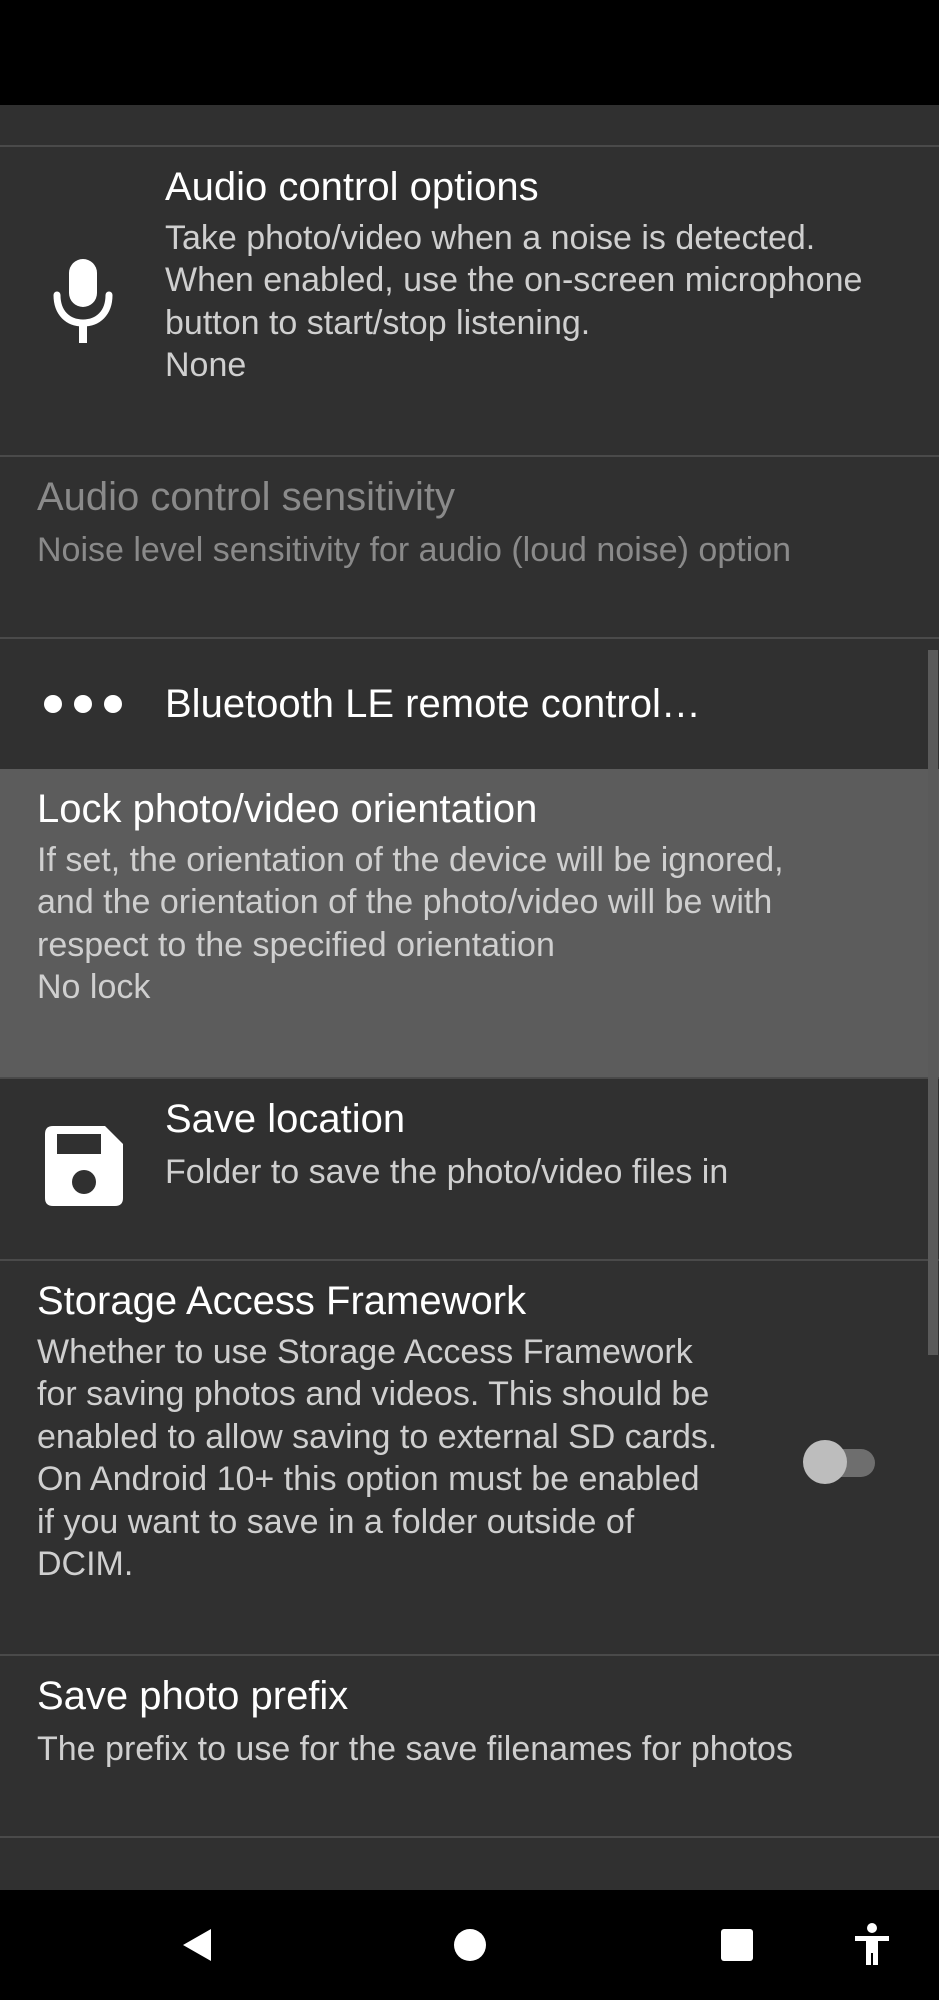 This screenshot has height=2000, width=939. What do you see at coordinates (85, 1564) in the screenshot?
I see `pref-summary-line: DCIM.` at bounding box center [85, 1564].